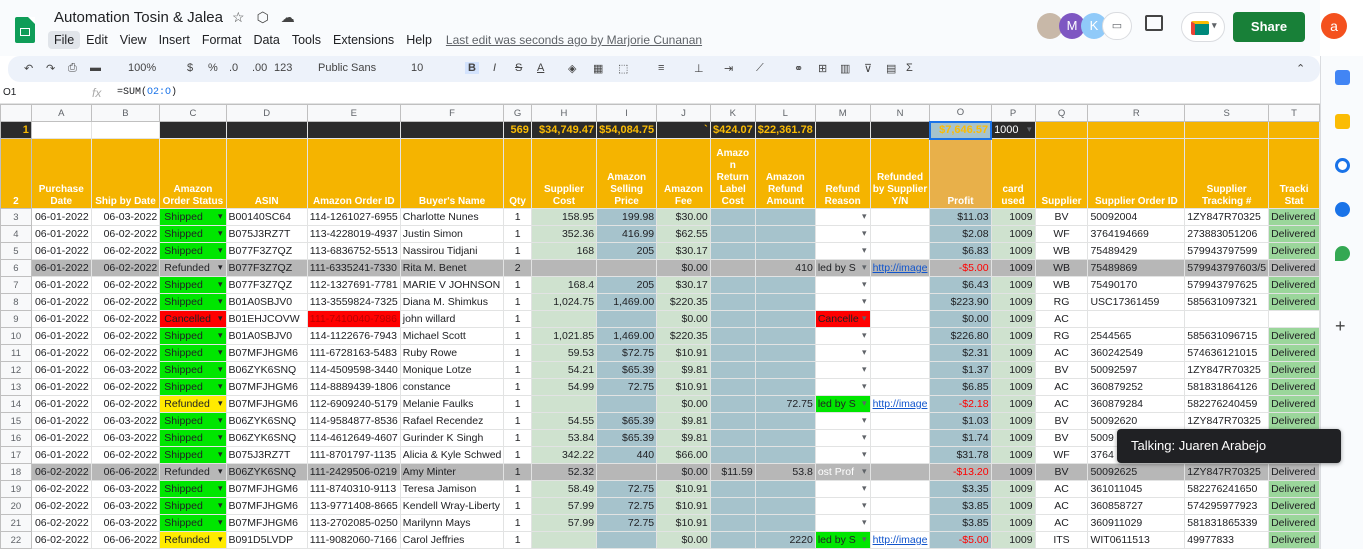 The width and height of the screenshot is (1363, 549). Describe the element at coordinates (452, 217) in the screenshot. I see `buyer-name-cell: Charlotte Nunes` at that location.